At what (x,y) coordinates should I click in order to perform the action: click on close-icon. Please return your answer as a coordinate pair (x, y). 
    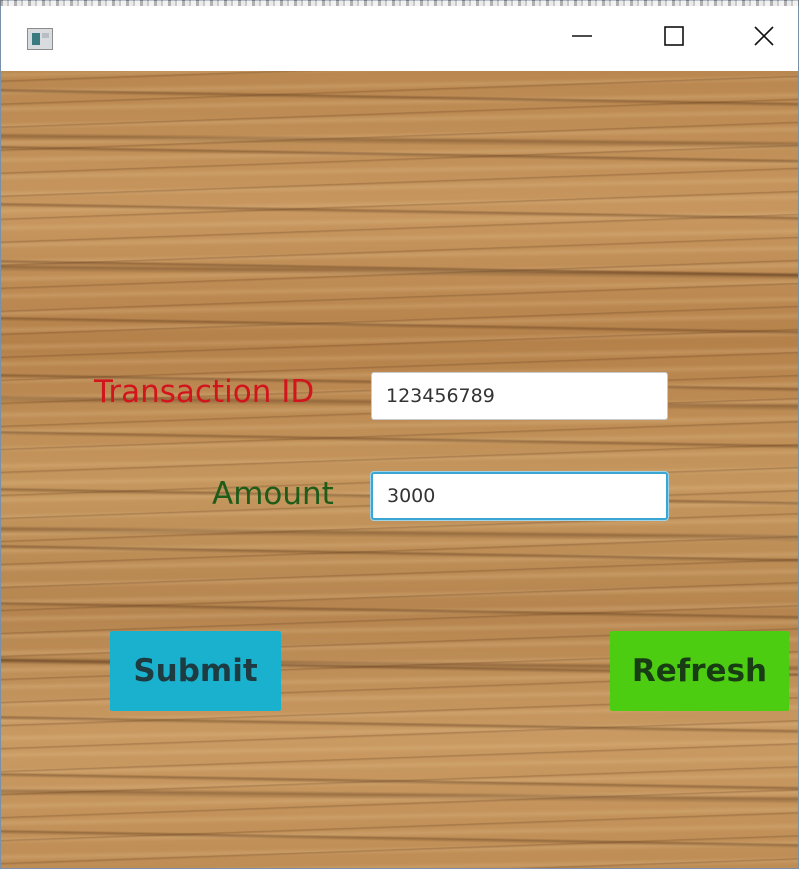
    Looking at the image, I should click on (764, 36).